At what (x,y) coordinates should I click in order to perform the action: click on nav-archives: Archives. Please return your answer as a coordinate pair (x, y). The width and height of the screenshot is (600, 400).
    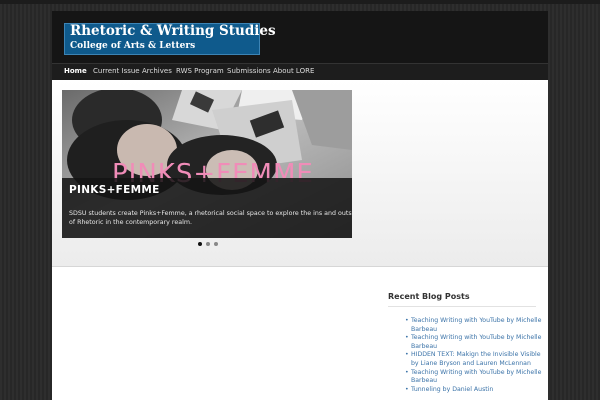
    Looking at the image, I should click on (157, 71).